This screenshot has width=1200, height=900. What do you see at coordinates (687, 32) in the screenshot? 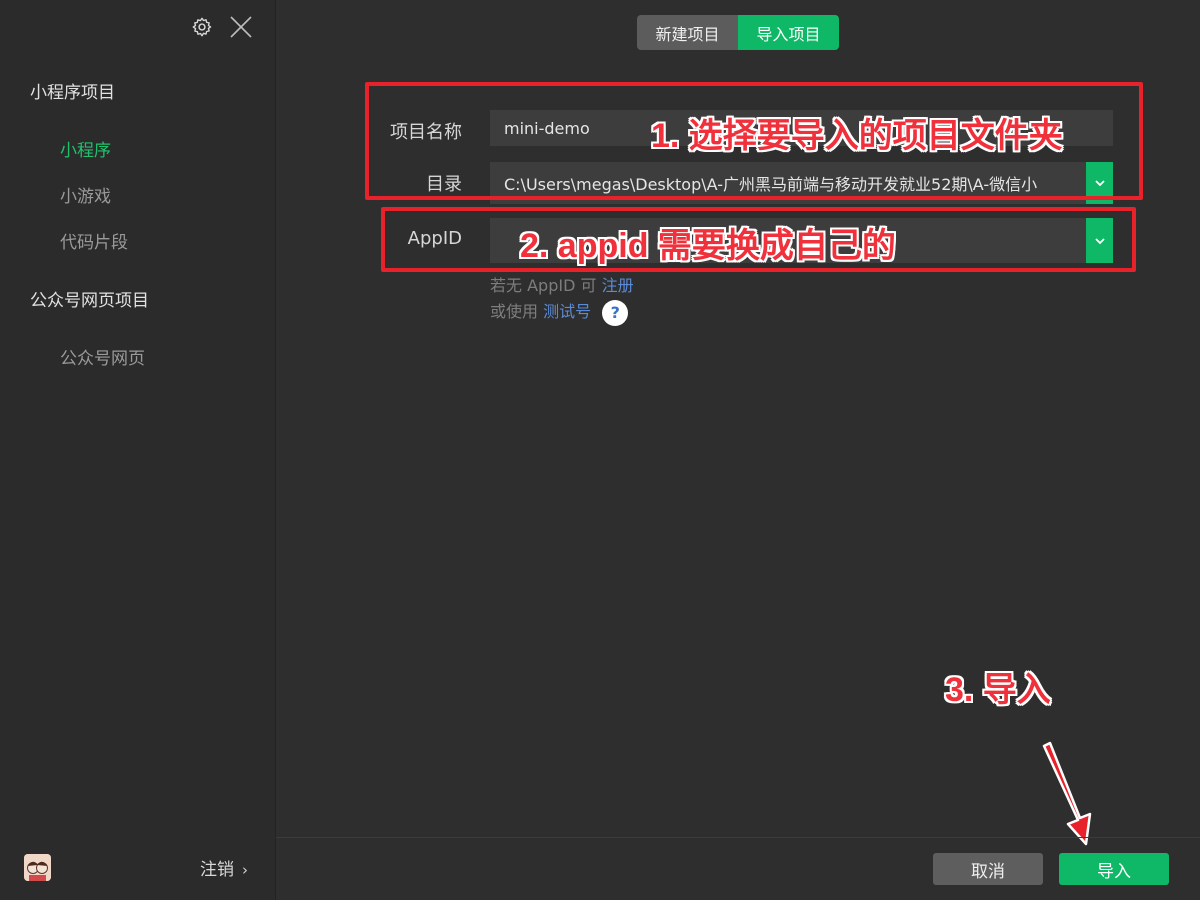
I see `tab-new-project: 新建项目` at bounding box center [687, 32].